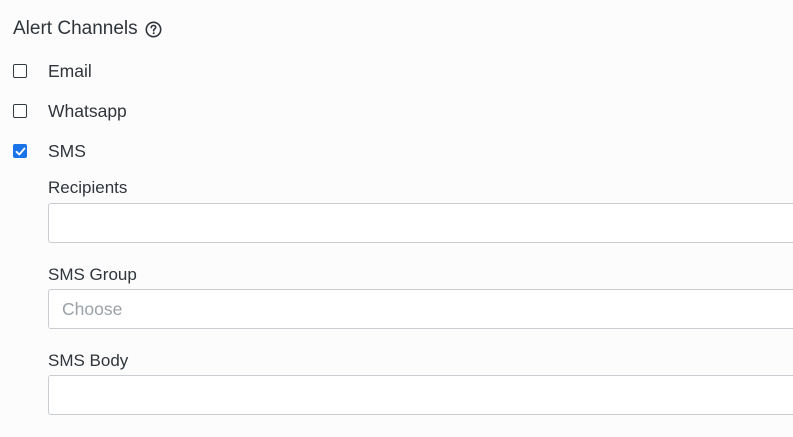  What do you see at coordinates (20, 71) in the screenshot?
I see `email-checkbox` at bounding box center [20, 71].